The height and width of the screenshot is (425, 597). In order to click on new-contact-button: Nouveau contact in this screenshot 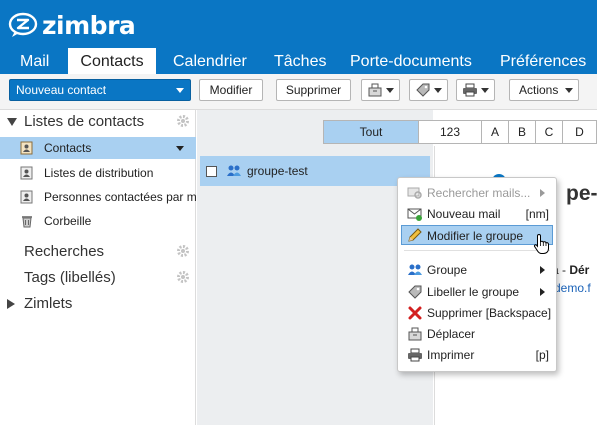, I will do `click(100, 90)`.